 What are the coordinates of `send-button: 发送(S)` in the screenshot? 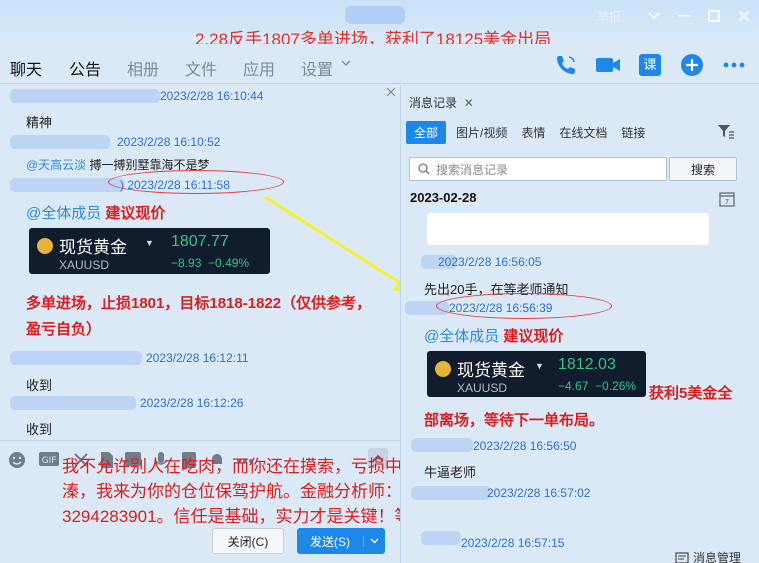 It's located at (341, 541).